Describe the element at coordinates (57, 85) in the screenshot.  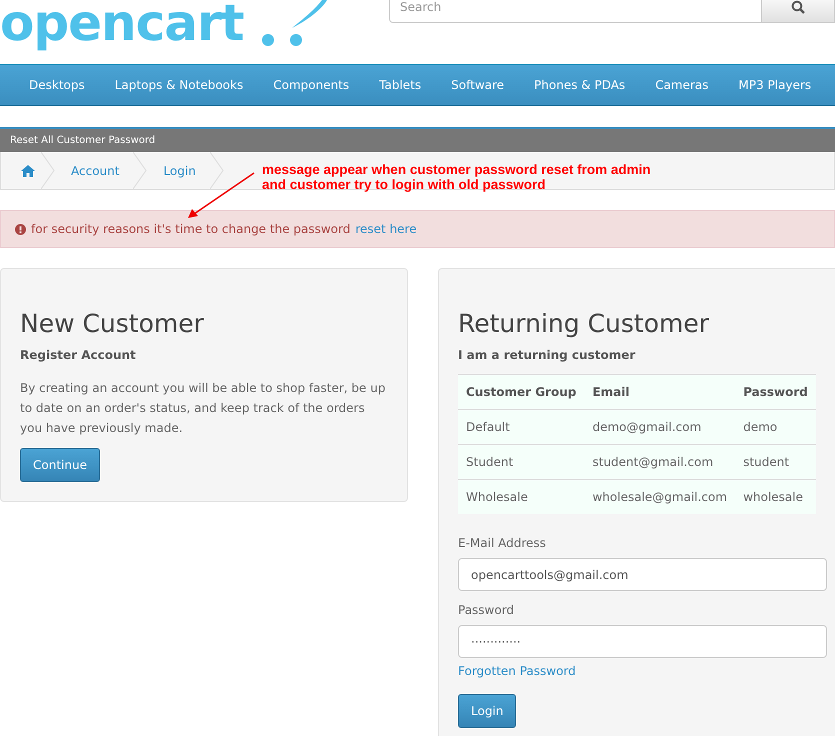
I see `menu-item: Desktops` at that location.